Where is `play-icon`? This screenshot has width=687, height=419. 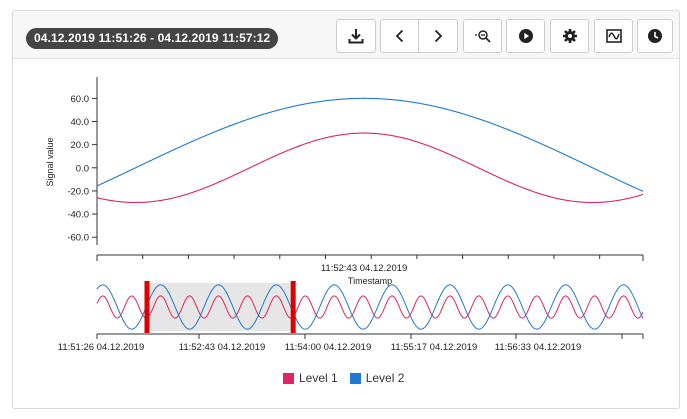
play-icon is located at coordinates (525, 36).